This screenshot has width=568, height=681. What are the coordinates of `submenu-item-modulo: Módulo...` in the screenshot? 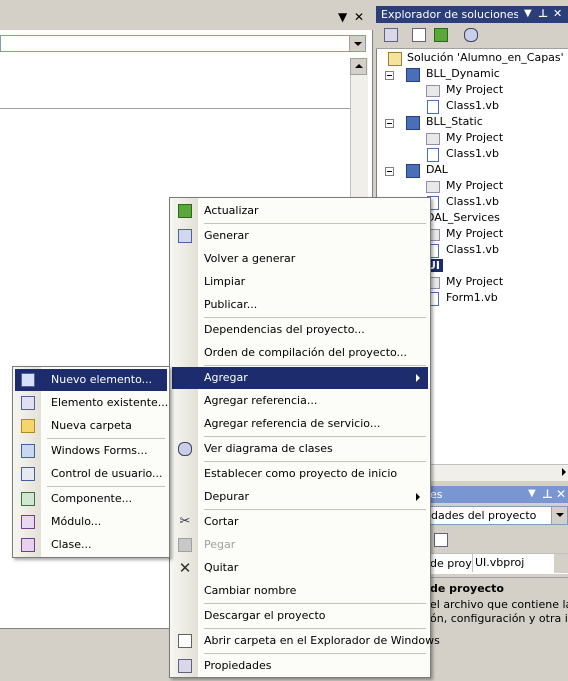 It's located at (91, 522).